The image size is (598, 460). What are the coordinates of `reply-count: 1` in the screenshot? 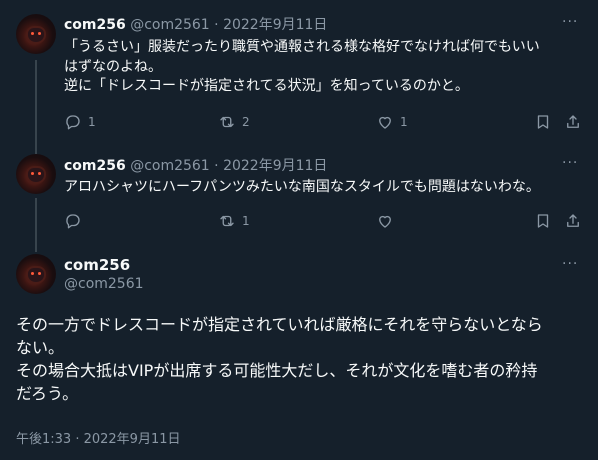 It's located at (92, 122).